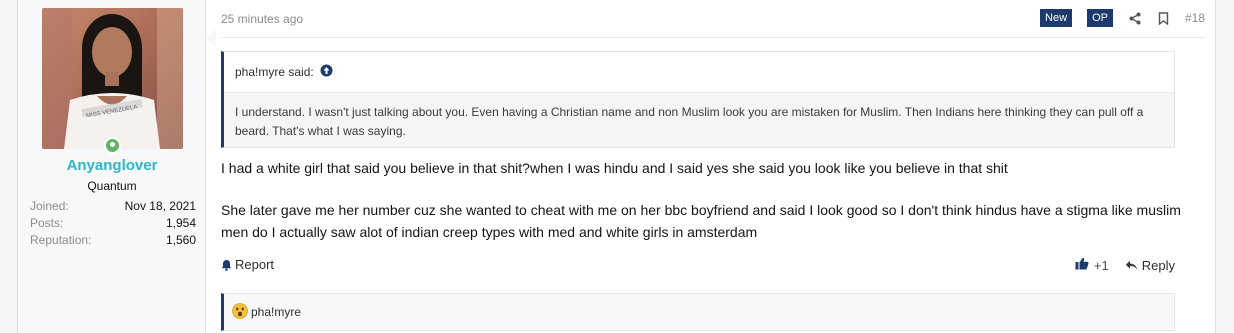 This screenshot has width=1234, height=333. I want to click on reaction-users: pha!myre, so click(276, 312).